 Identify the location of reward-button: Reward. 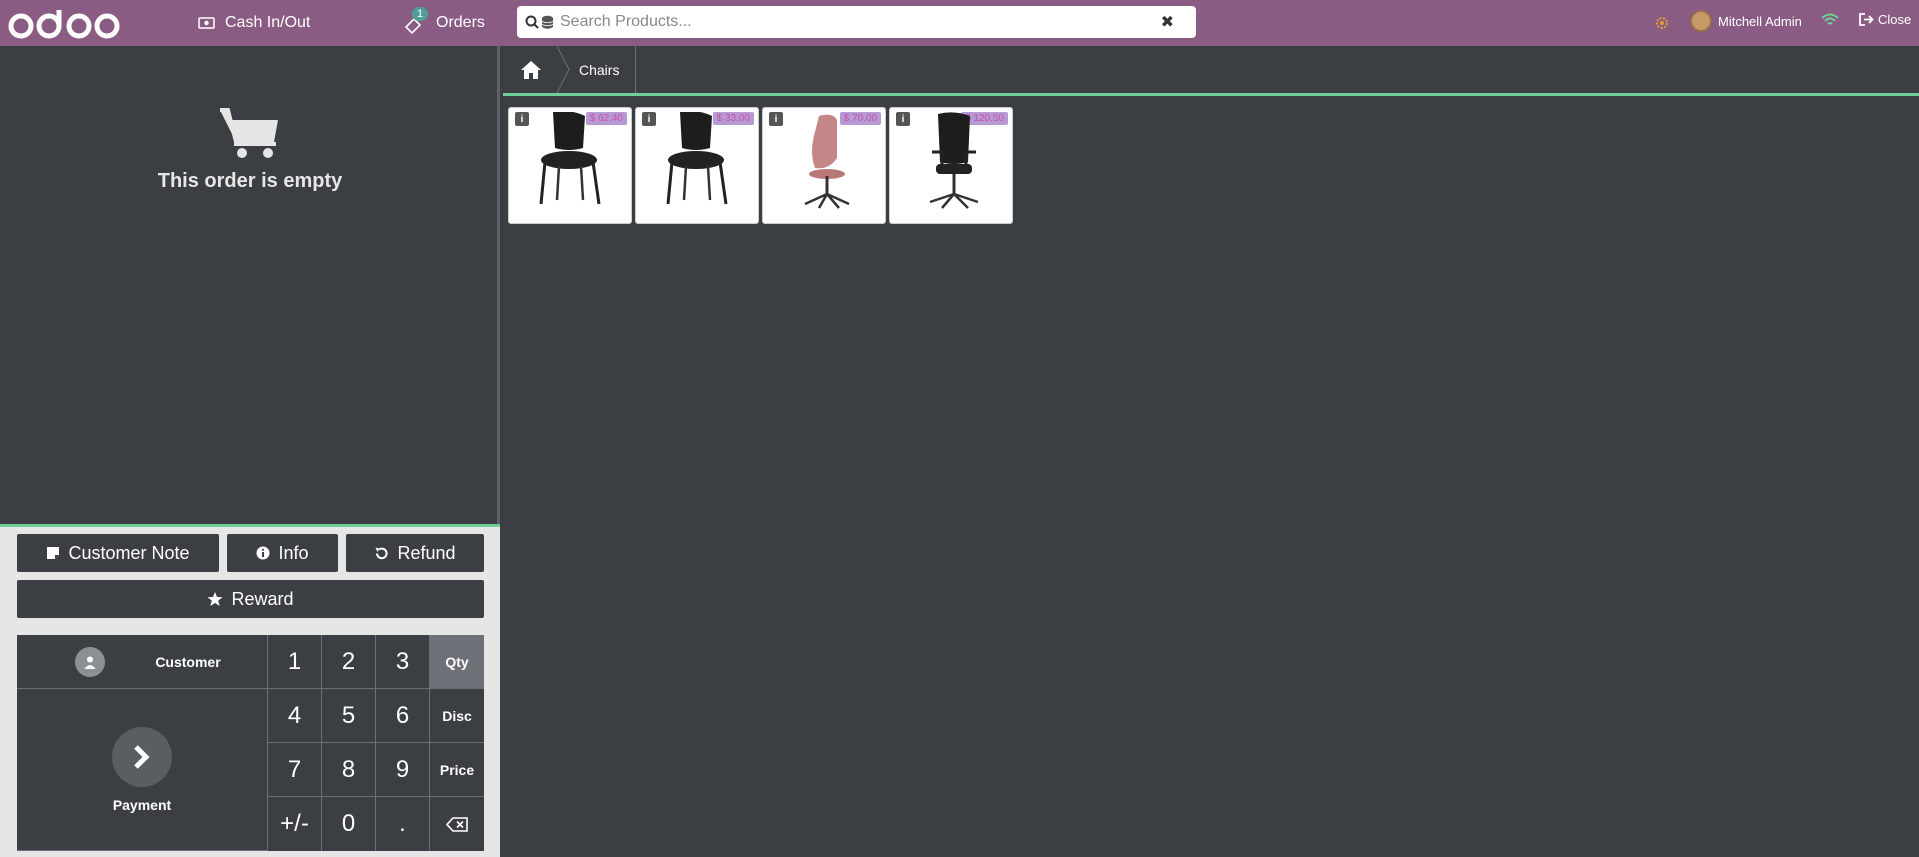
(250, 599).